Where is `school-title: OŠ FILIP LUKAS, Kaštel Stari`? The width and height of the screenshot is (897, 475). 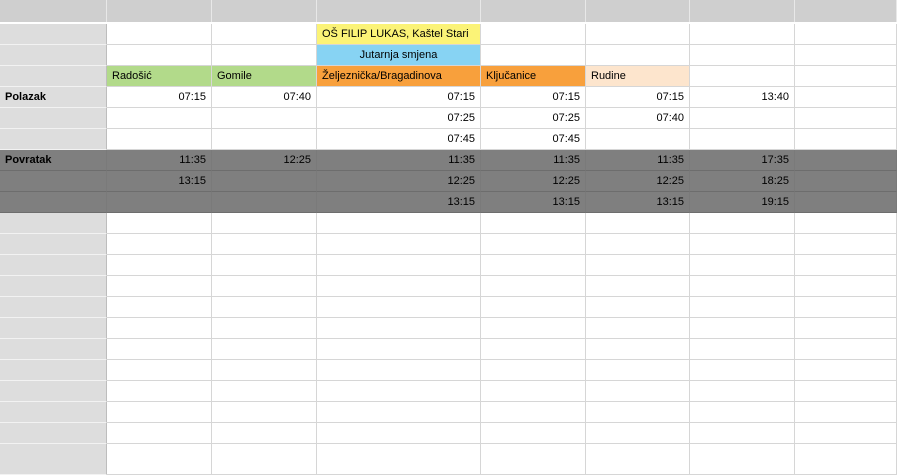
school-title: OŠ FILIP LUKAS, Kaštel Stari is located at coordinates (399, 34).